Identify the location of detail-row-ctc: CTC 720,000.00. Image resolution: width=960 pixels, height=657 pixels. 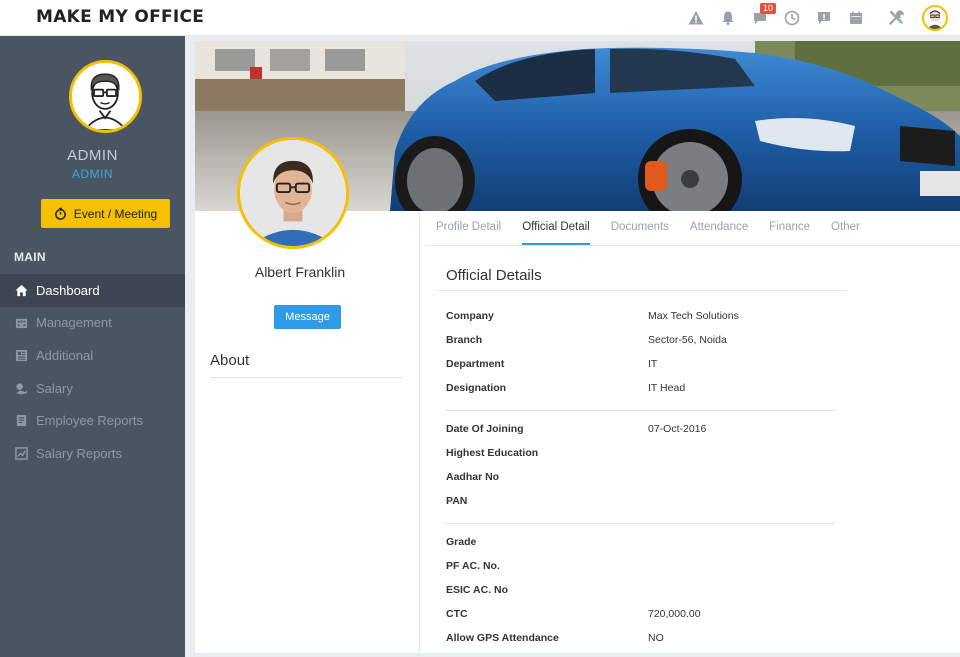
(646, 616).